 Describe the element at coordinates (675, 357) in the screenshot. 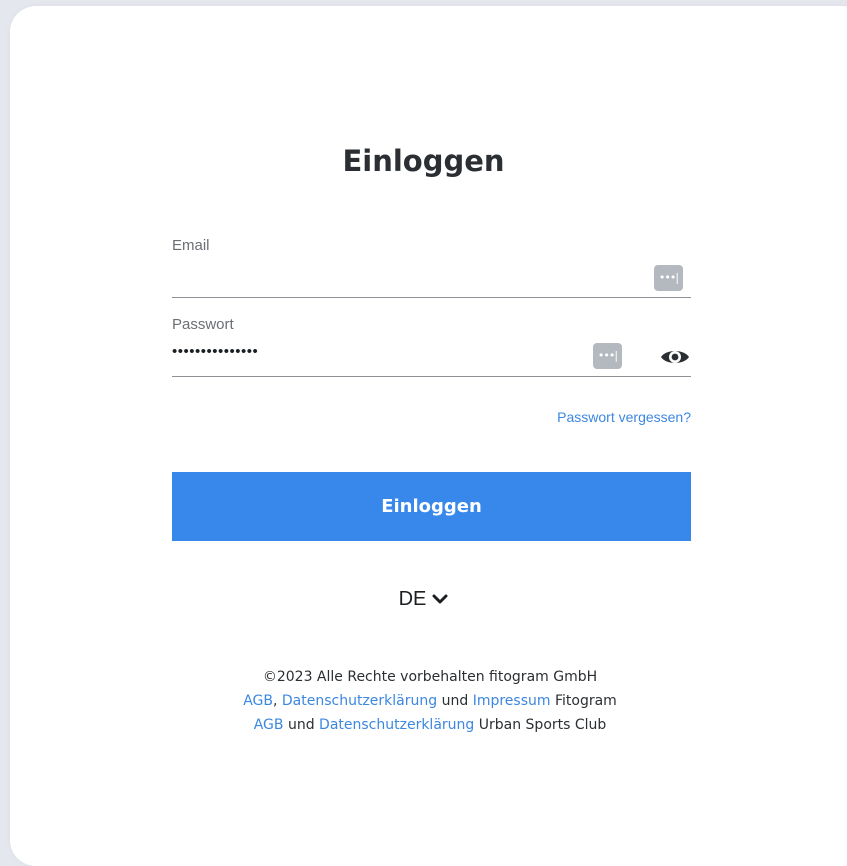

I see `show-password-eye-icon` at that location.